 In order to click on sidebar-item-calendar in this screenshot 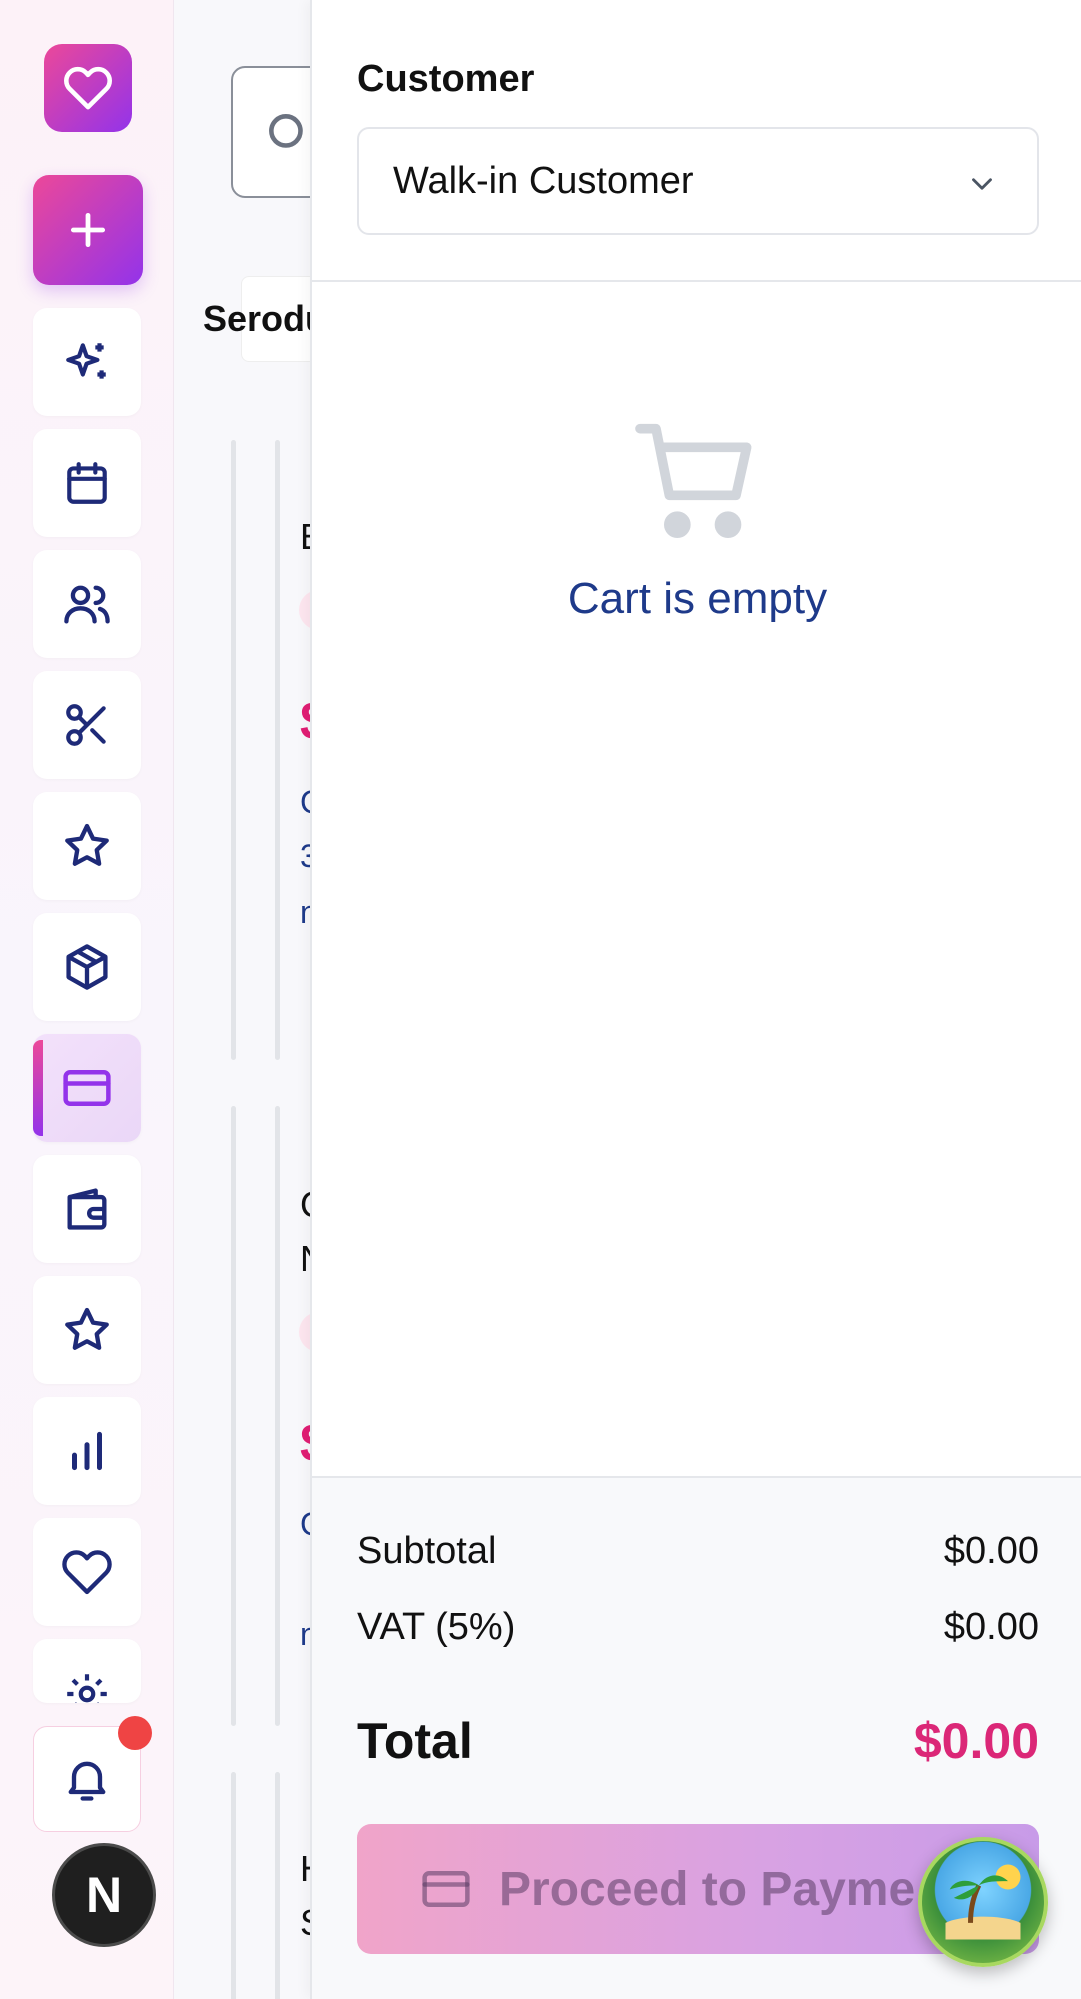, I will do `click(87, 483)`.